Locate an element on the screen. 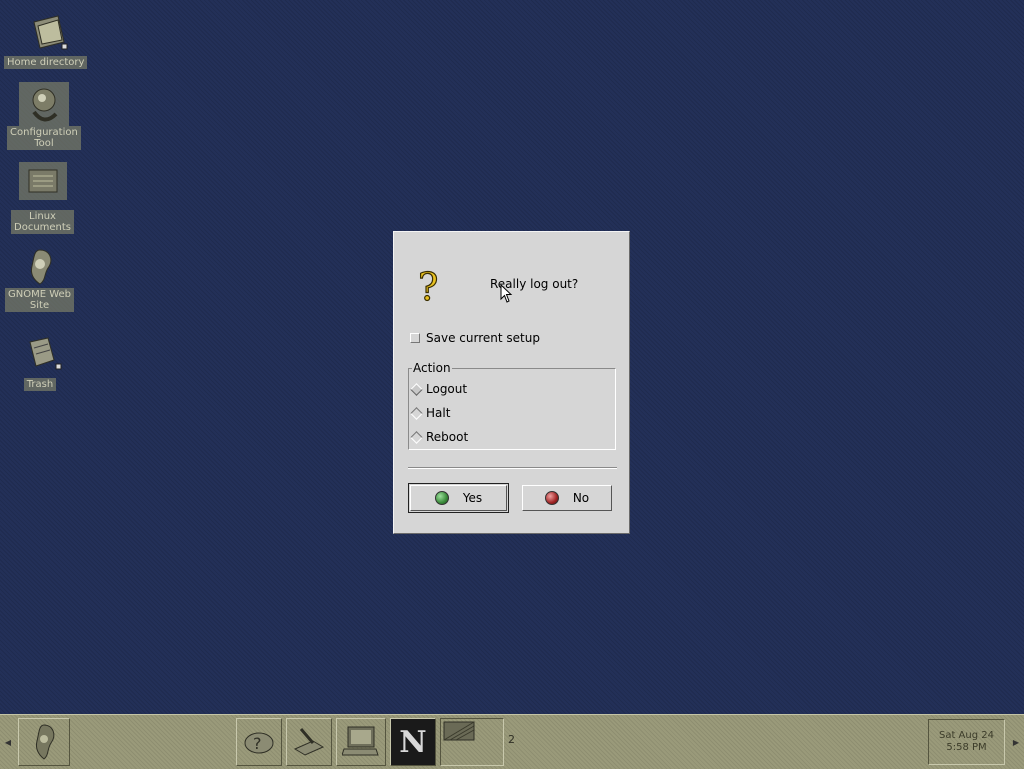  netscape-launcher: N is located at coordinates (413, 742).